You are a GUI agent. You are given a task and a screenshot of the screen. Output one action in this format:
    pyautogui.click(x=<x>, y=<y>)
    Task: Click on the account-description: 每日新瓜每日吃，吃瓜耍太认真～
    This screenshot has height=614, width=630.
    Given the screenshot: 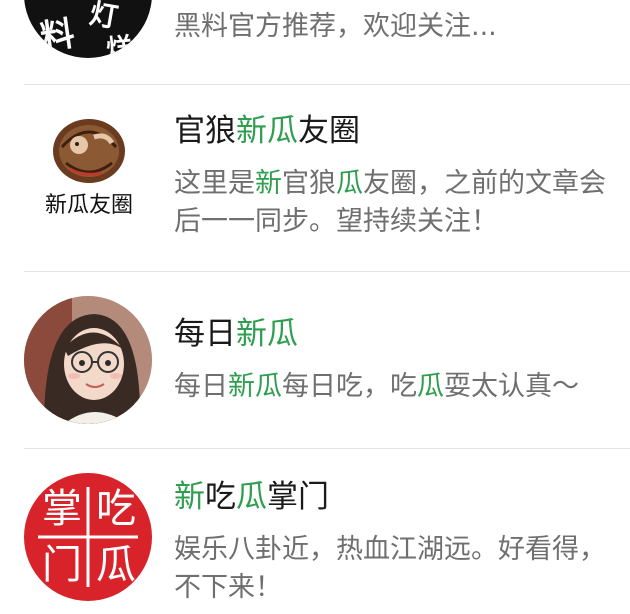 What is the action you would take?
    pyautogui.click(x=376, y=386)
    